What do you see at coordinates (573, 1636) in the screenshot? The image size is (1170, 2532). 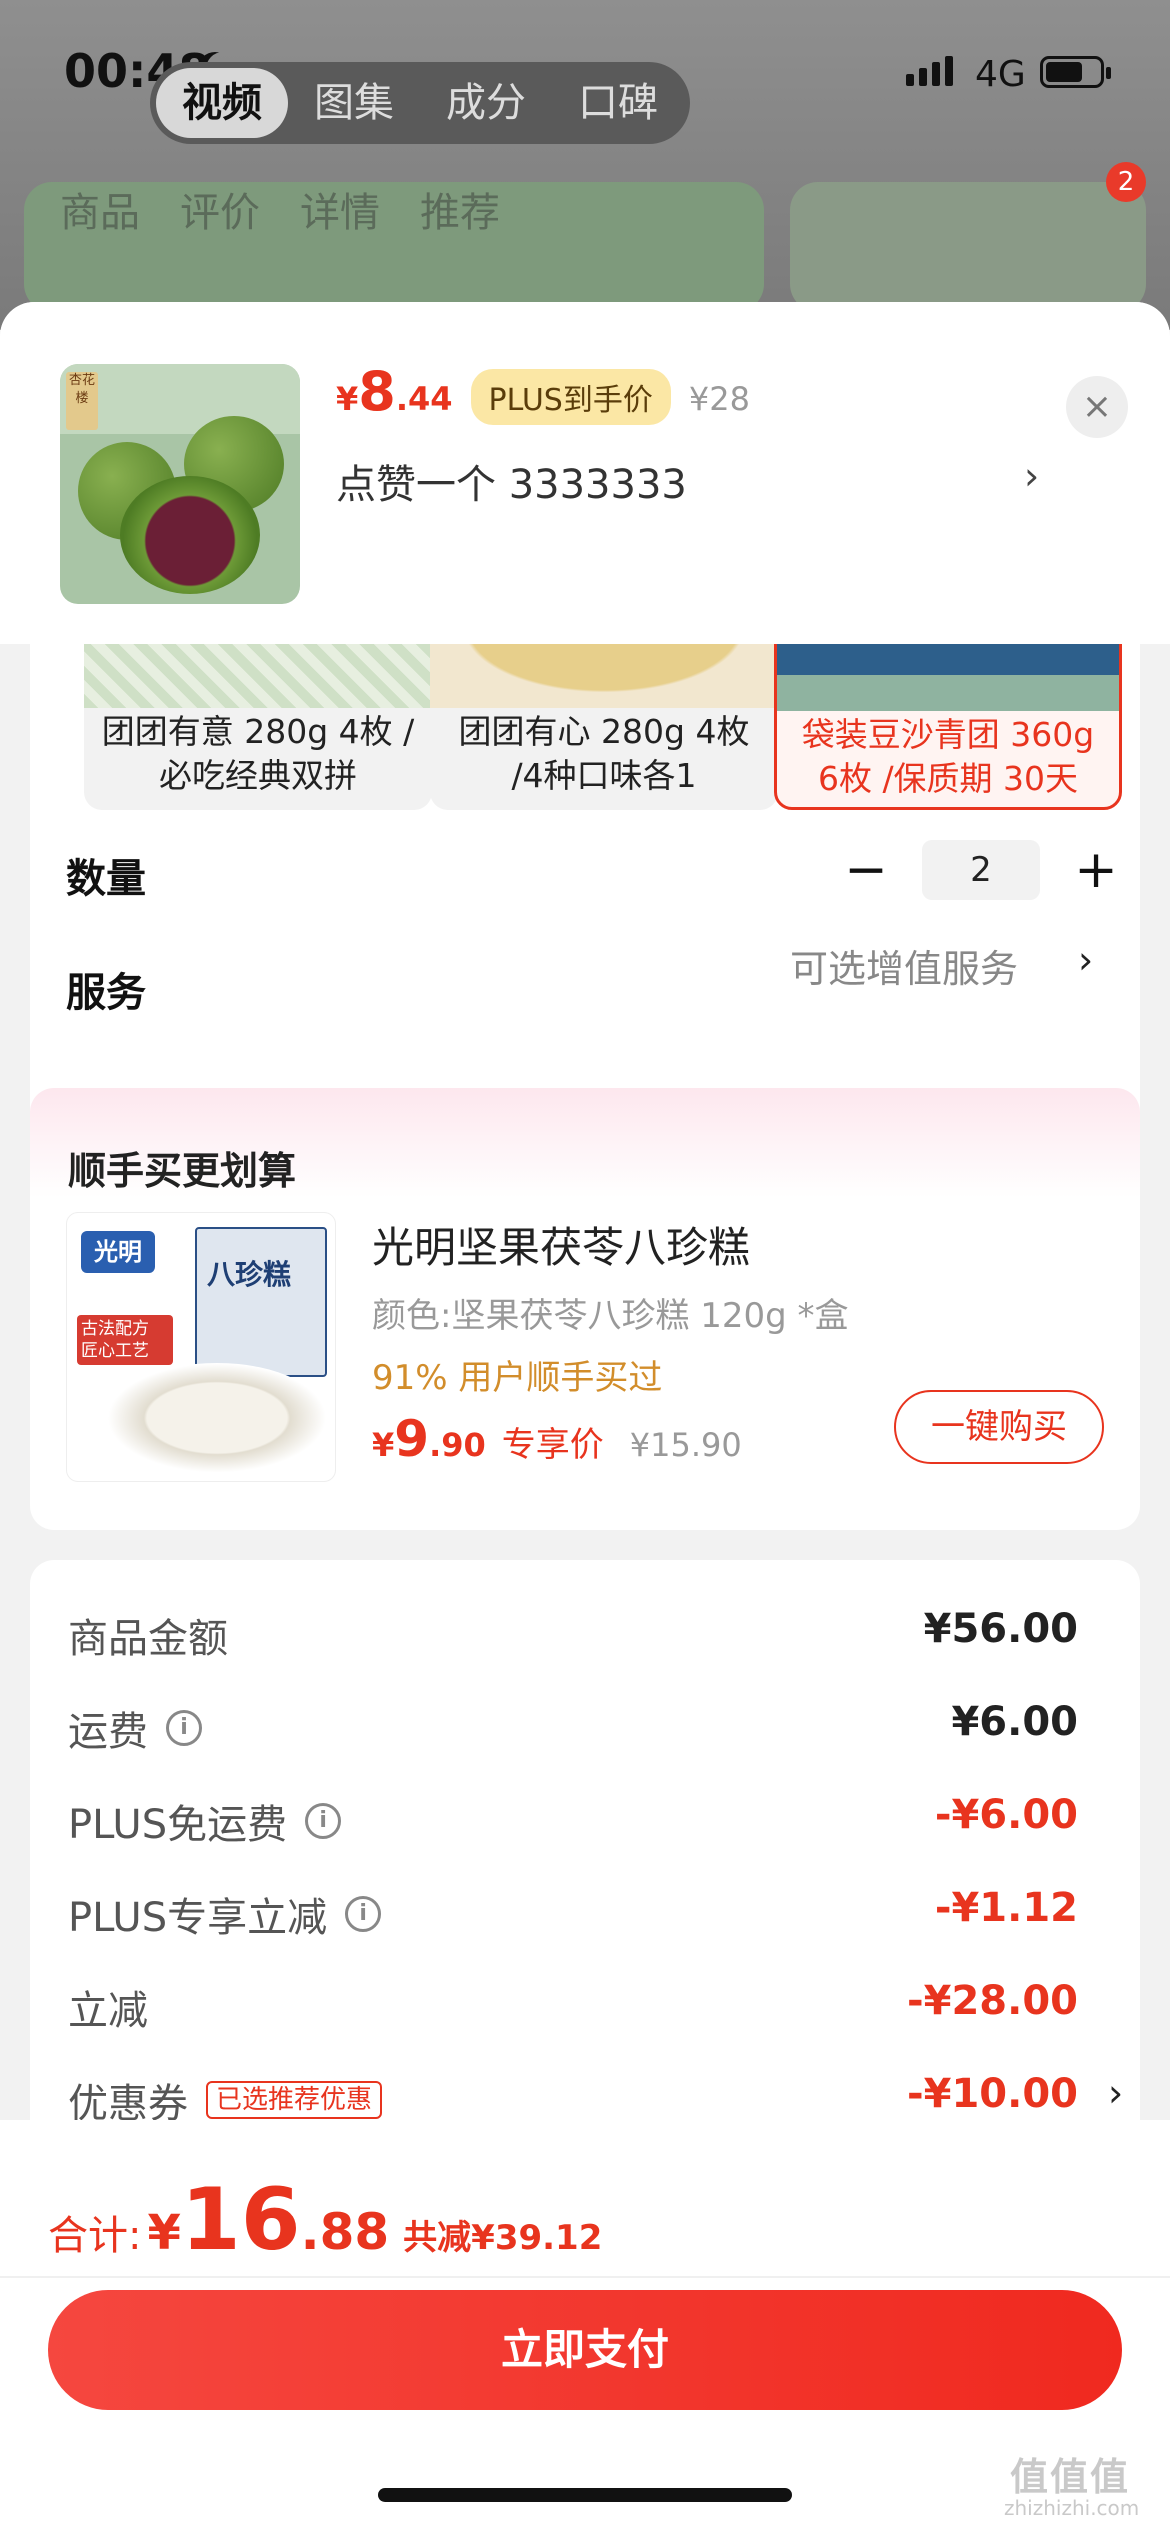 I see `fee-row: 商品金额 ¥56.00` at bounding box center [573, 1636].